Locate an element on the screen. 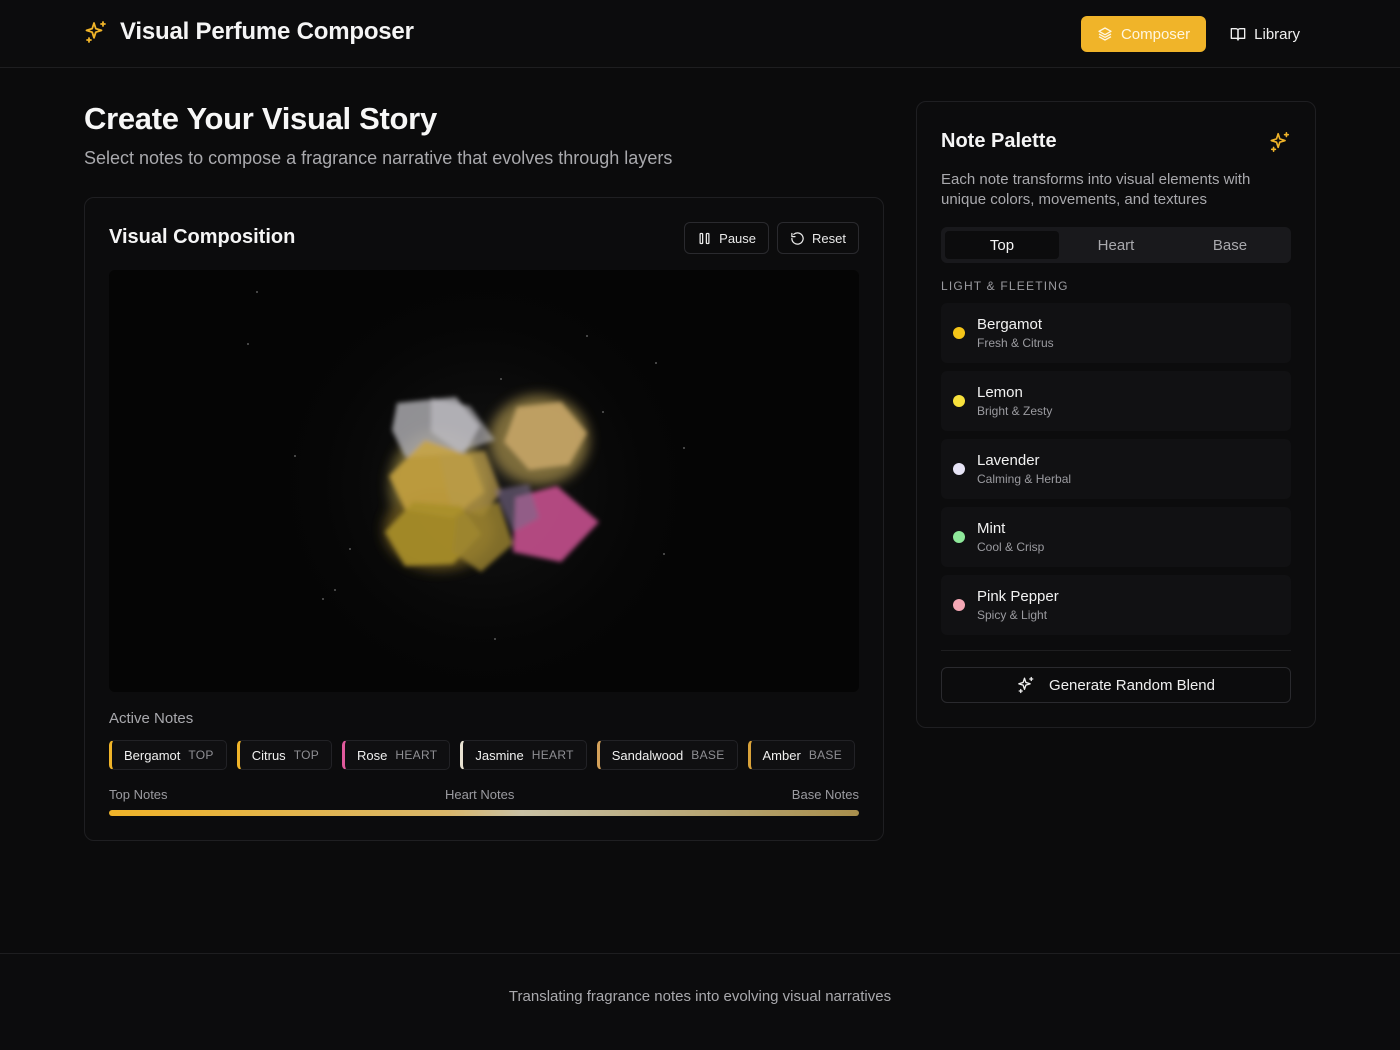 The width and height of the screenshot is (1400, 1050). app-title: Visual Perfume Composer is located at coordinates (267, 31).